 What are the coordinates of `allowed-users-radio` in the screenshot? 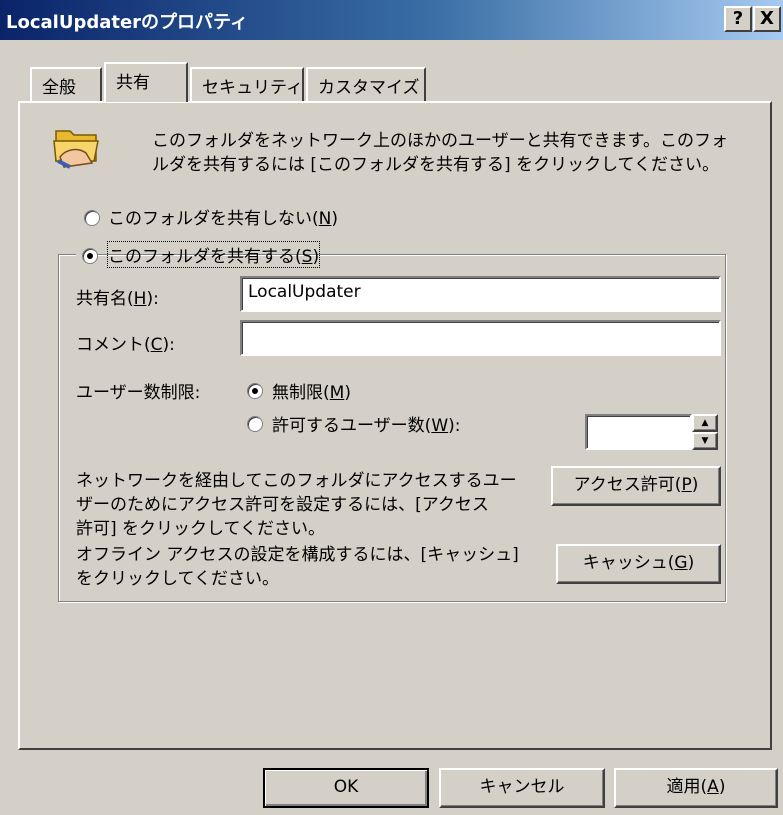 It's located at (255, 424).